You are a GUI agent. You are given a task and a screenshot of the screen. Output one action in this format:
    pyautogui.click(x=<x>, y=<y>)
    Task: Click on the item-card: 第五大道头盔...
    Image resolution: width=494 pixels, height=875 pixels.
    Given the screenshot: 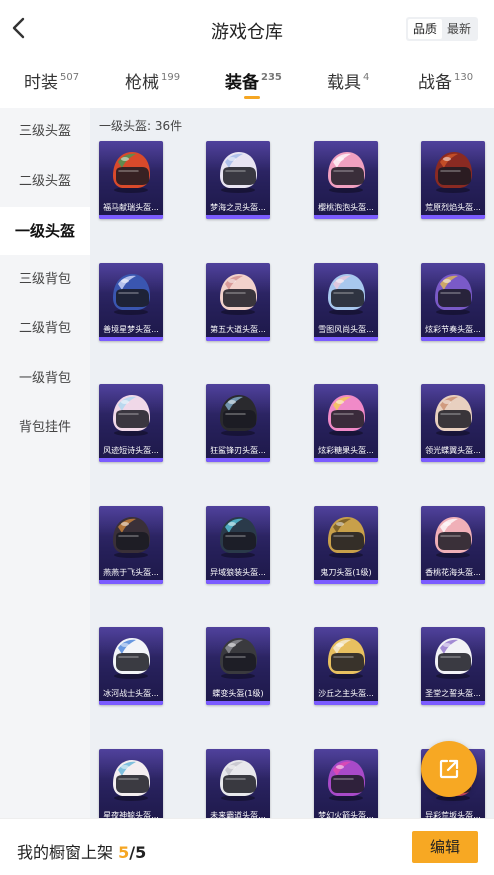 What is the action you would take?
    pyautogui.click(x=238, y=302)
    